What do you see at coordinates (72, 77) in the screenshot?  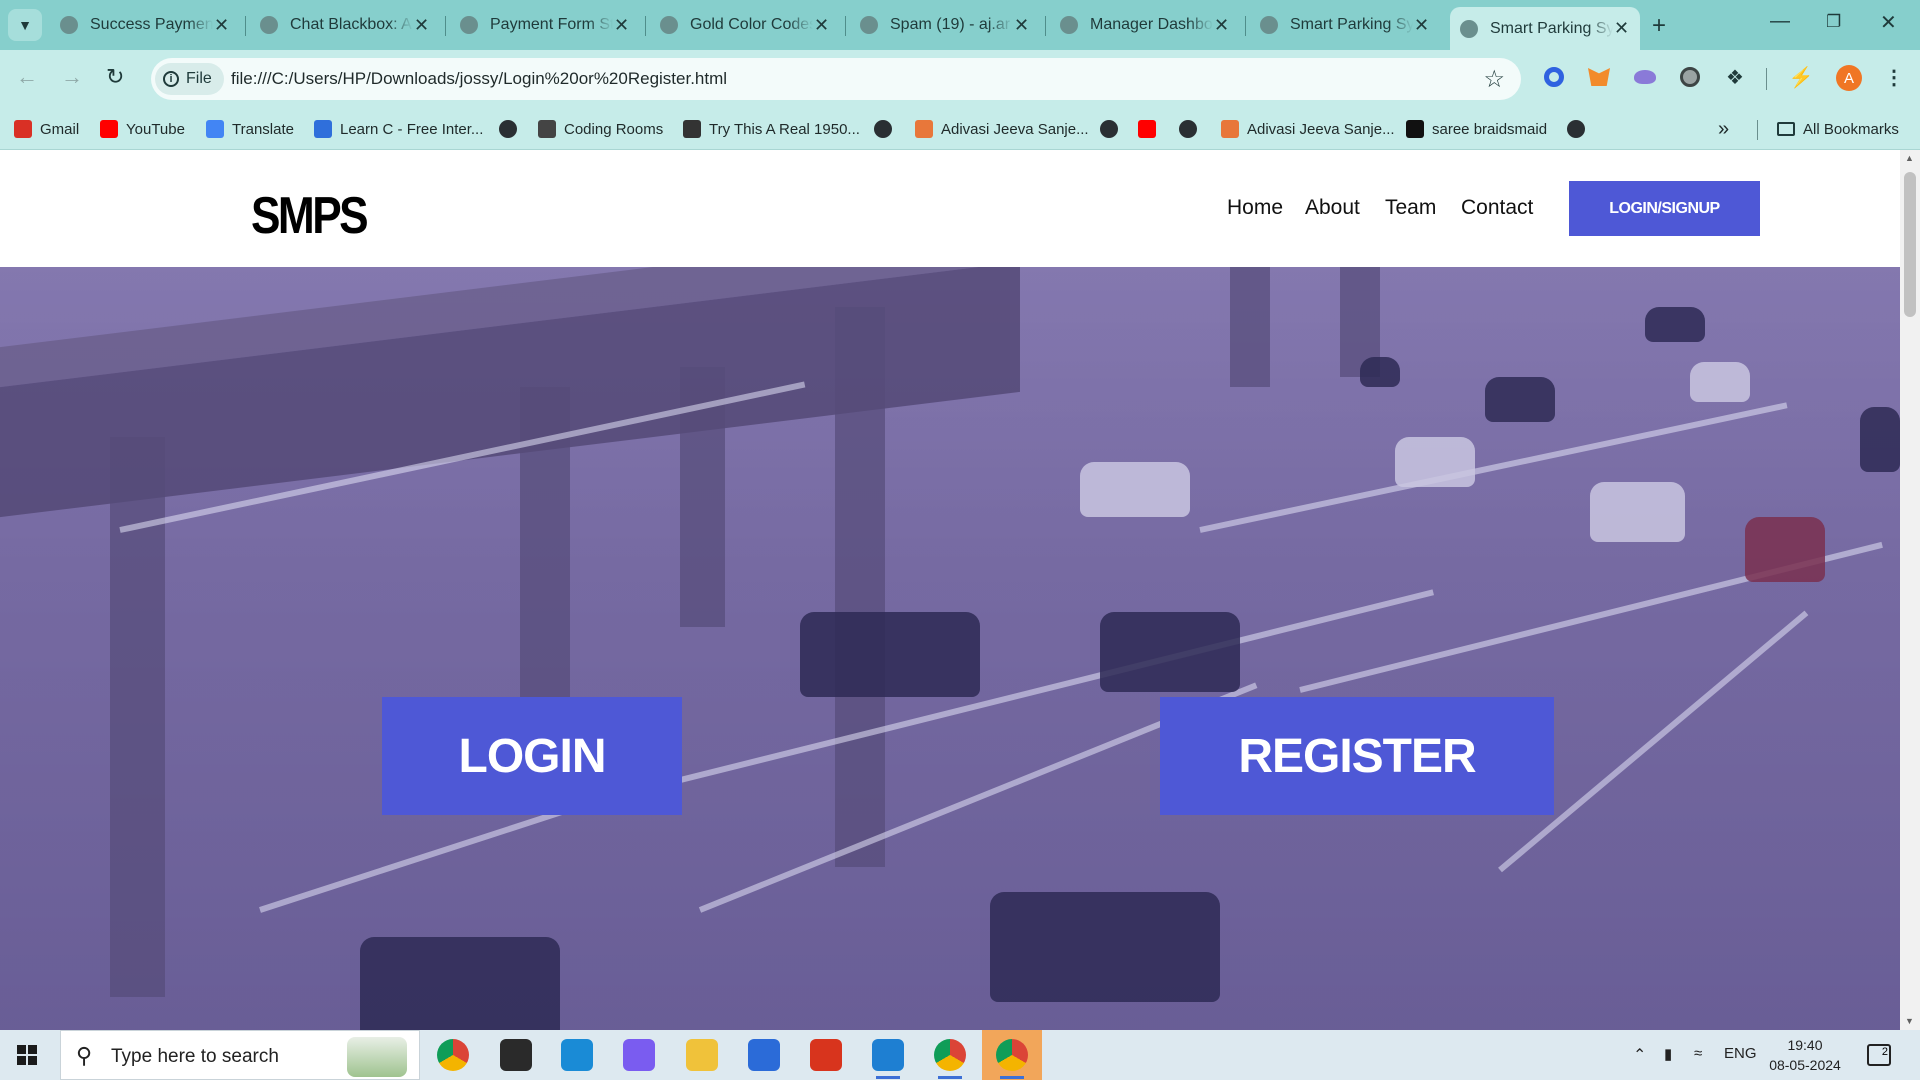 I see `forward-icon: →` at bounding box center [72, 77].